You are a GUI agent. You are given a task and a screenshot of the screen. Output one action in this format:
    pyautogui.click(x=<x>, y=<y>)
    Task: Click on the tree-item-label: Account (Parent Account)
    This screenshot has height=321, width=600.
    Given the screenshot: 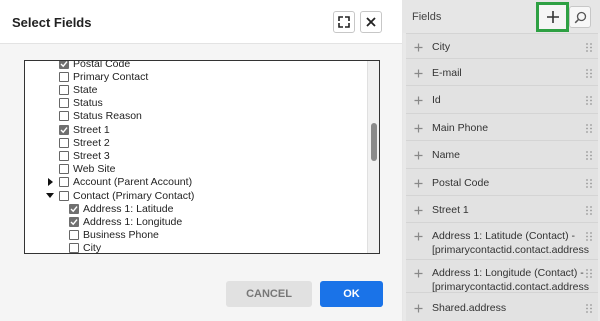 What is the action you would take?
    pyautogui.click(x=133, y=182)
    